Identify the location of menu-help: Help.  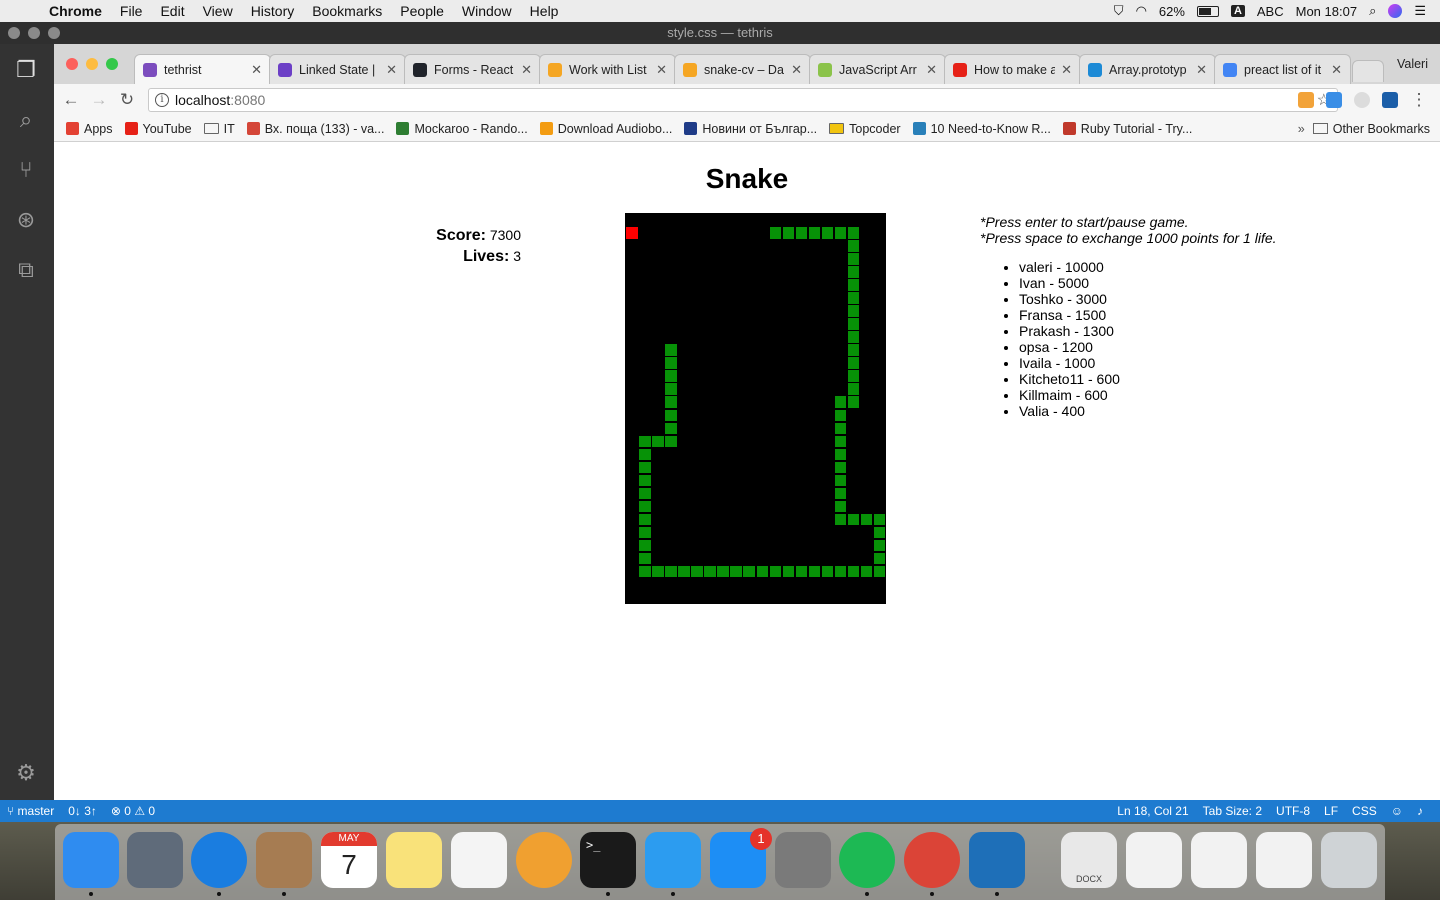
(544, 11).